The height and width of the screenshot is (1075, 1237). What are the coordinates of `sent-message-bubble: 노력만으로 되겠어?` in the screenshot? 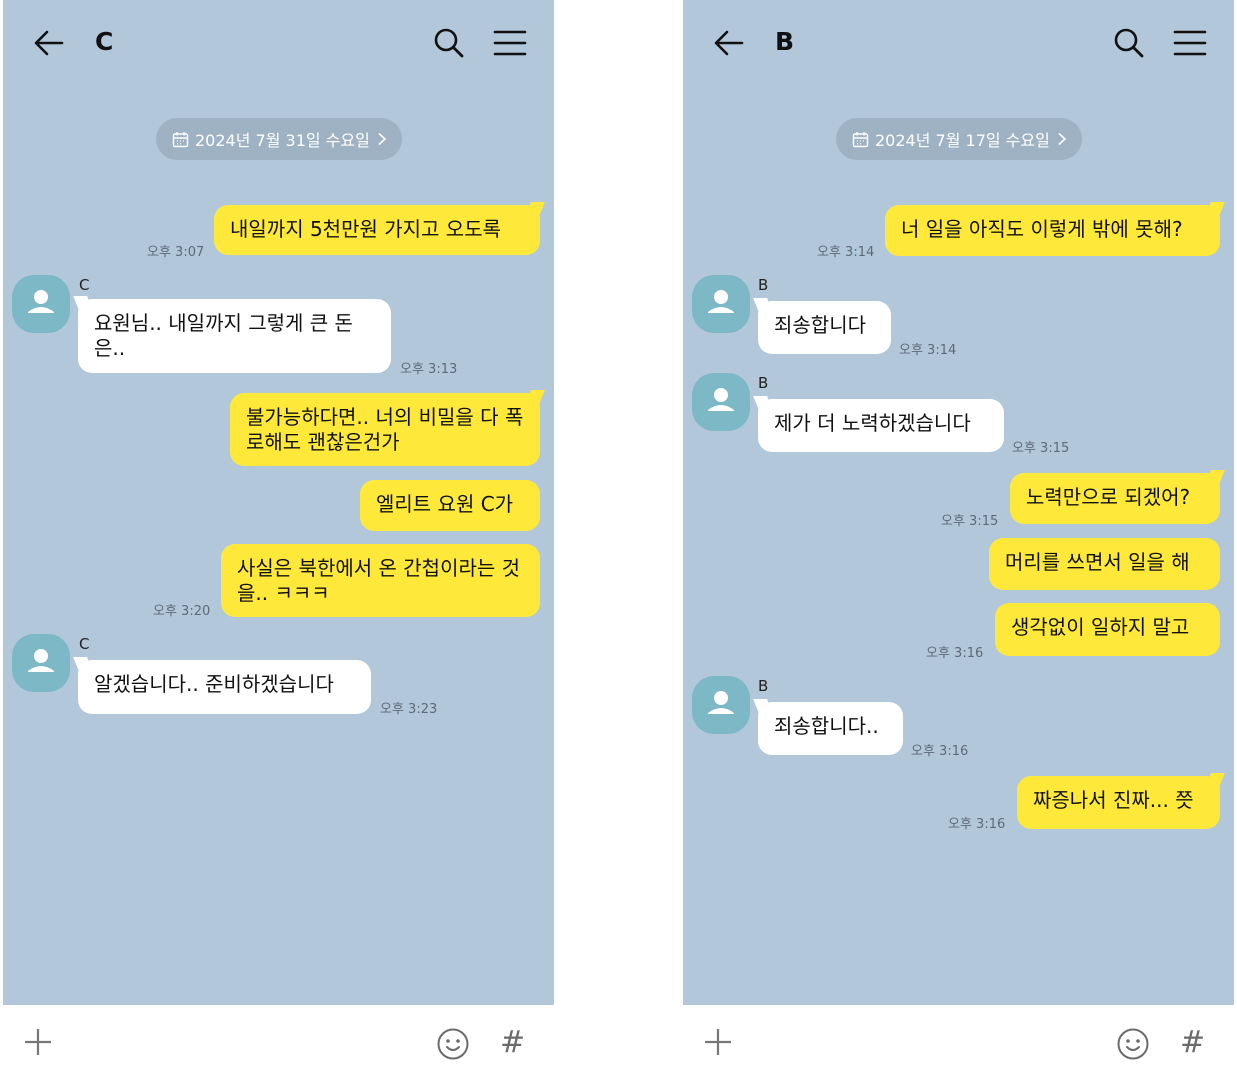 It's located at (1115, 498).